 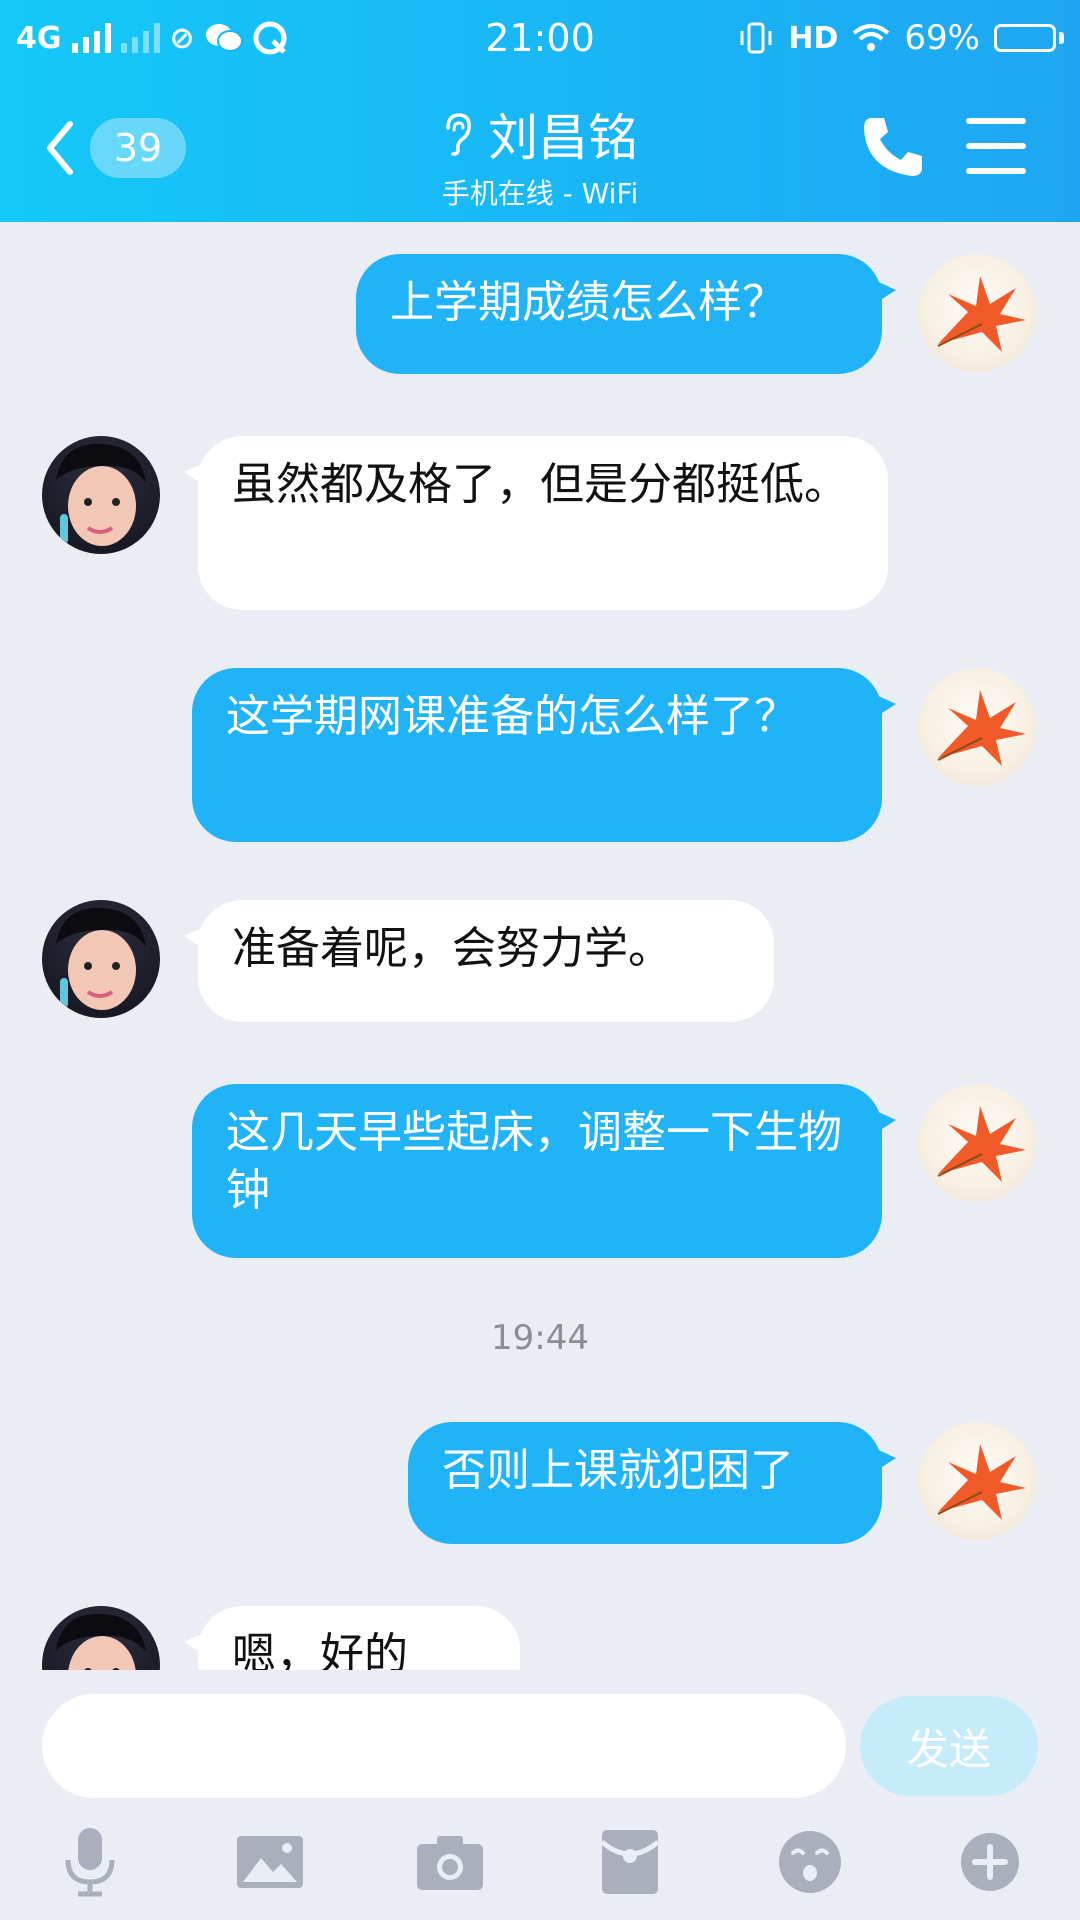 I want to click on hd-indicator: HD, so click(x=813, y=38).